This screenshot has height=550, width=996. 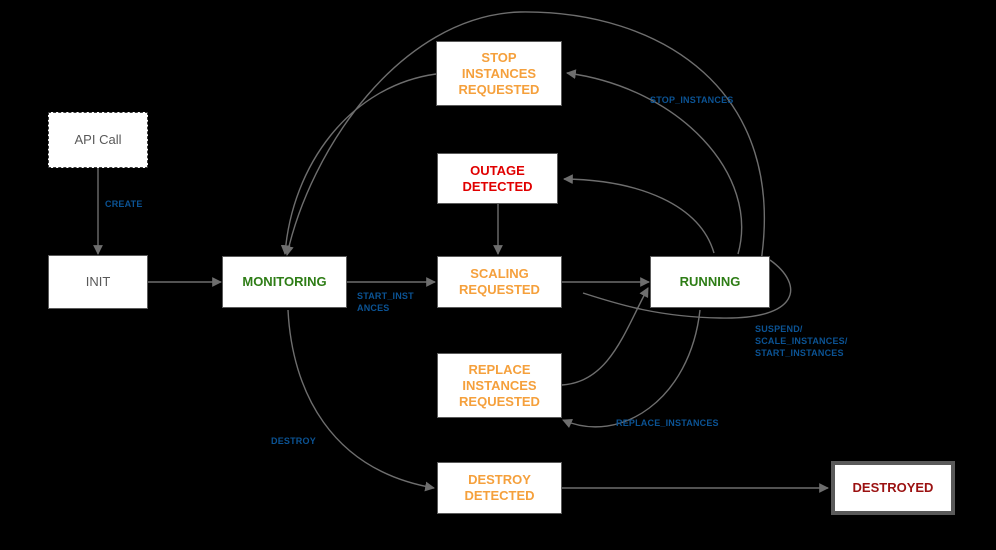 I want to click on node-stop-instances-requested: STOP INSTANCES REQUESTED, so click(x=499, y=73).